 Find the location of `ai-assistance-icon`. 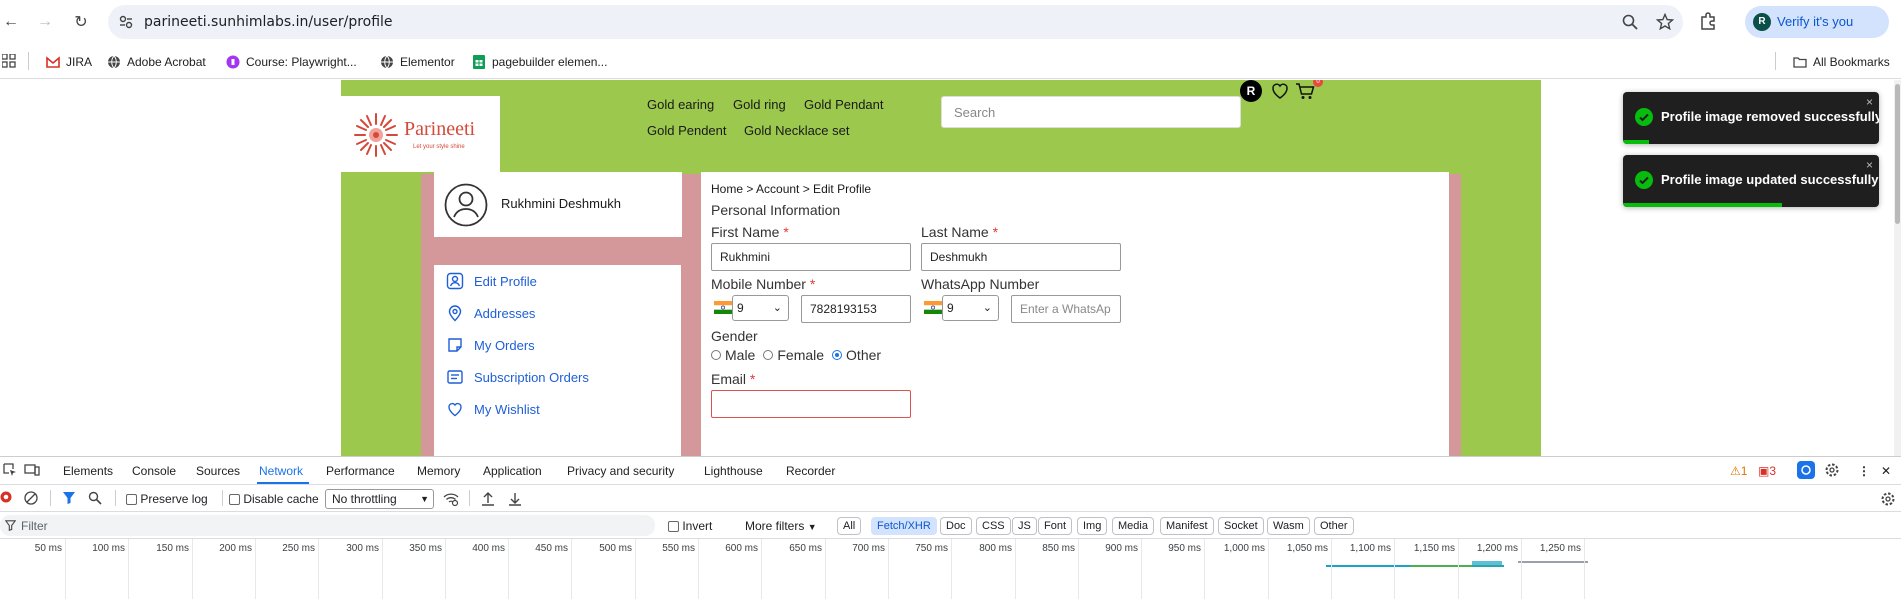

ai-assistance-icon is located at coordinates (1806, 470).